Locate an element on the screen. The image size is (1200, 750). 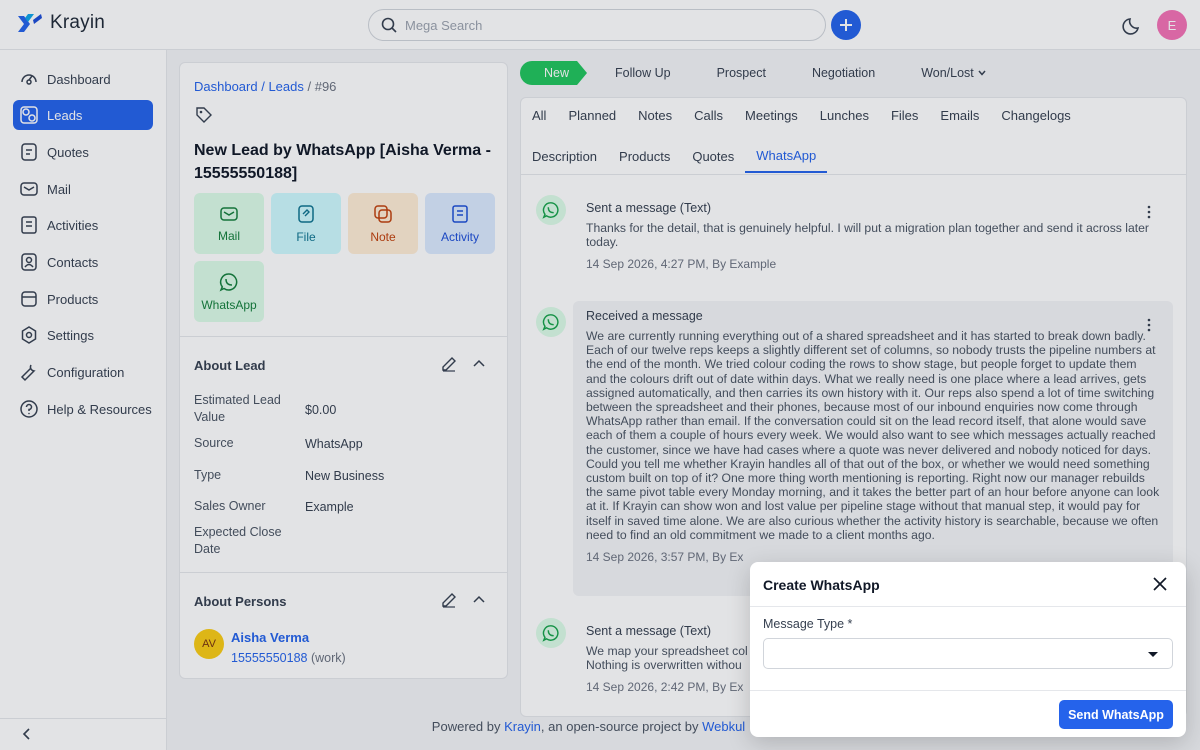
message-type-select is located at coordinates (968, 653).